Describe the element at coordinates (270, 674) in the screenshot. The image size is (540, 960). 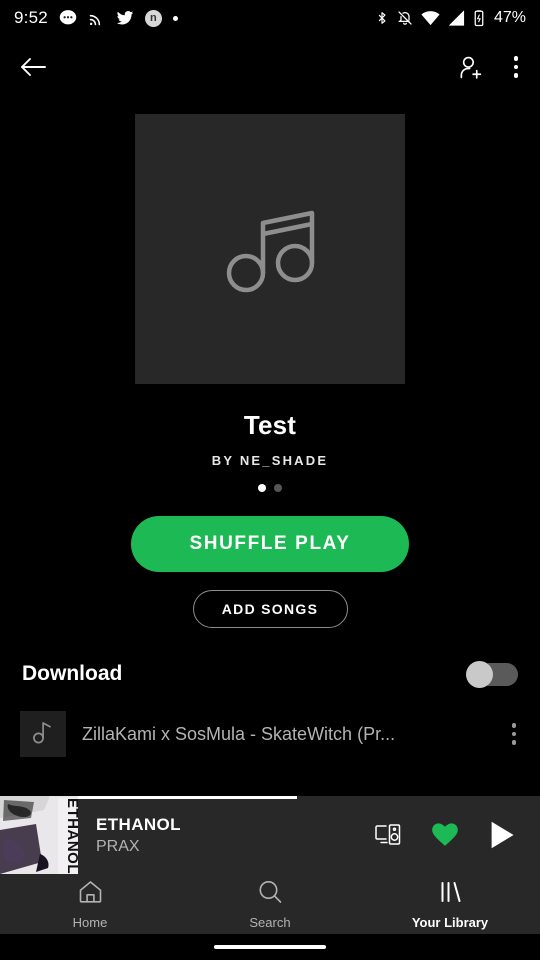
I see `download-row: Download` at that location.